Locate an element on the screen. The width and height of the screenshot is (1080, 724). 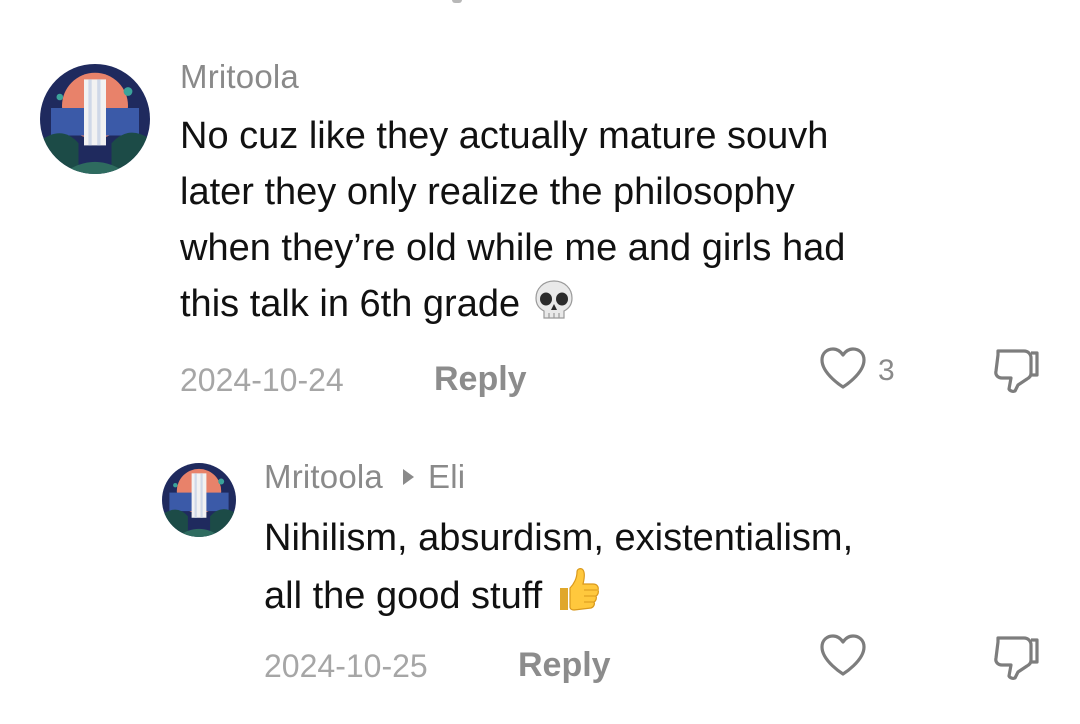
avatar is located at coordinates (95, 119).